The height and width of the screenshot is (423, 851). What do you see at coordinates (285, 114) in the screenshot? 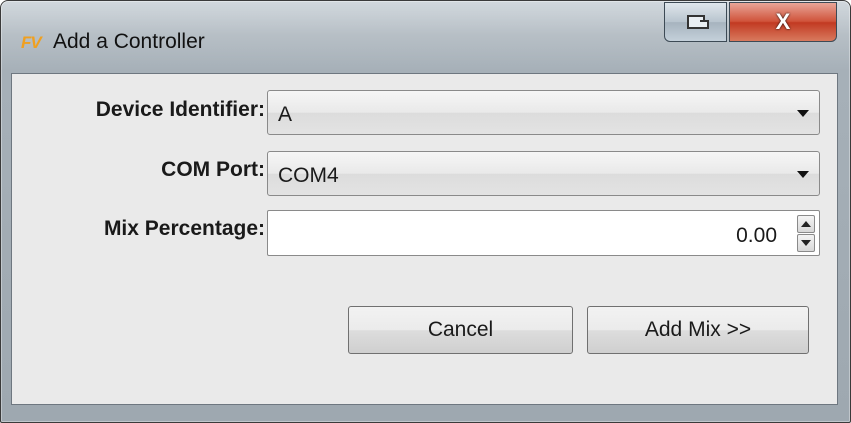
I see `device-identifier-value: A` at bounding box center [285, 114].